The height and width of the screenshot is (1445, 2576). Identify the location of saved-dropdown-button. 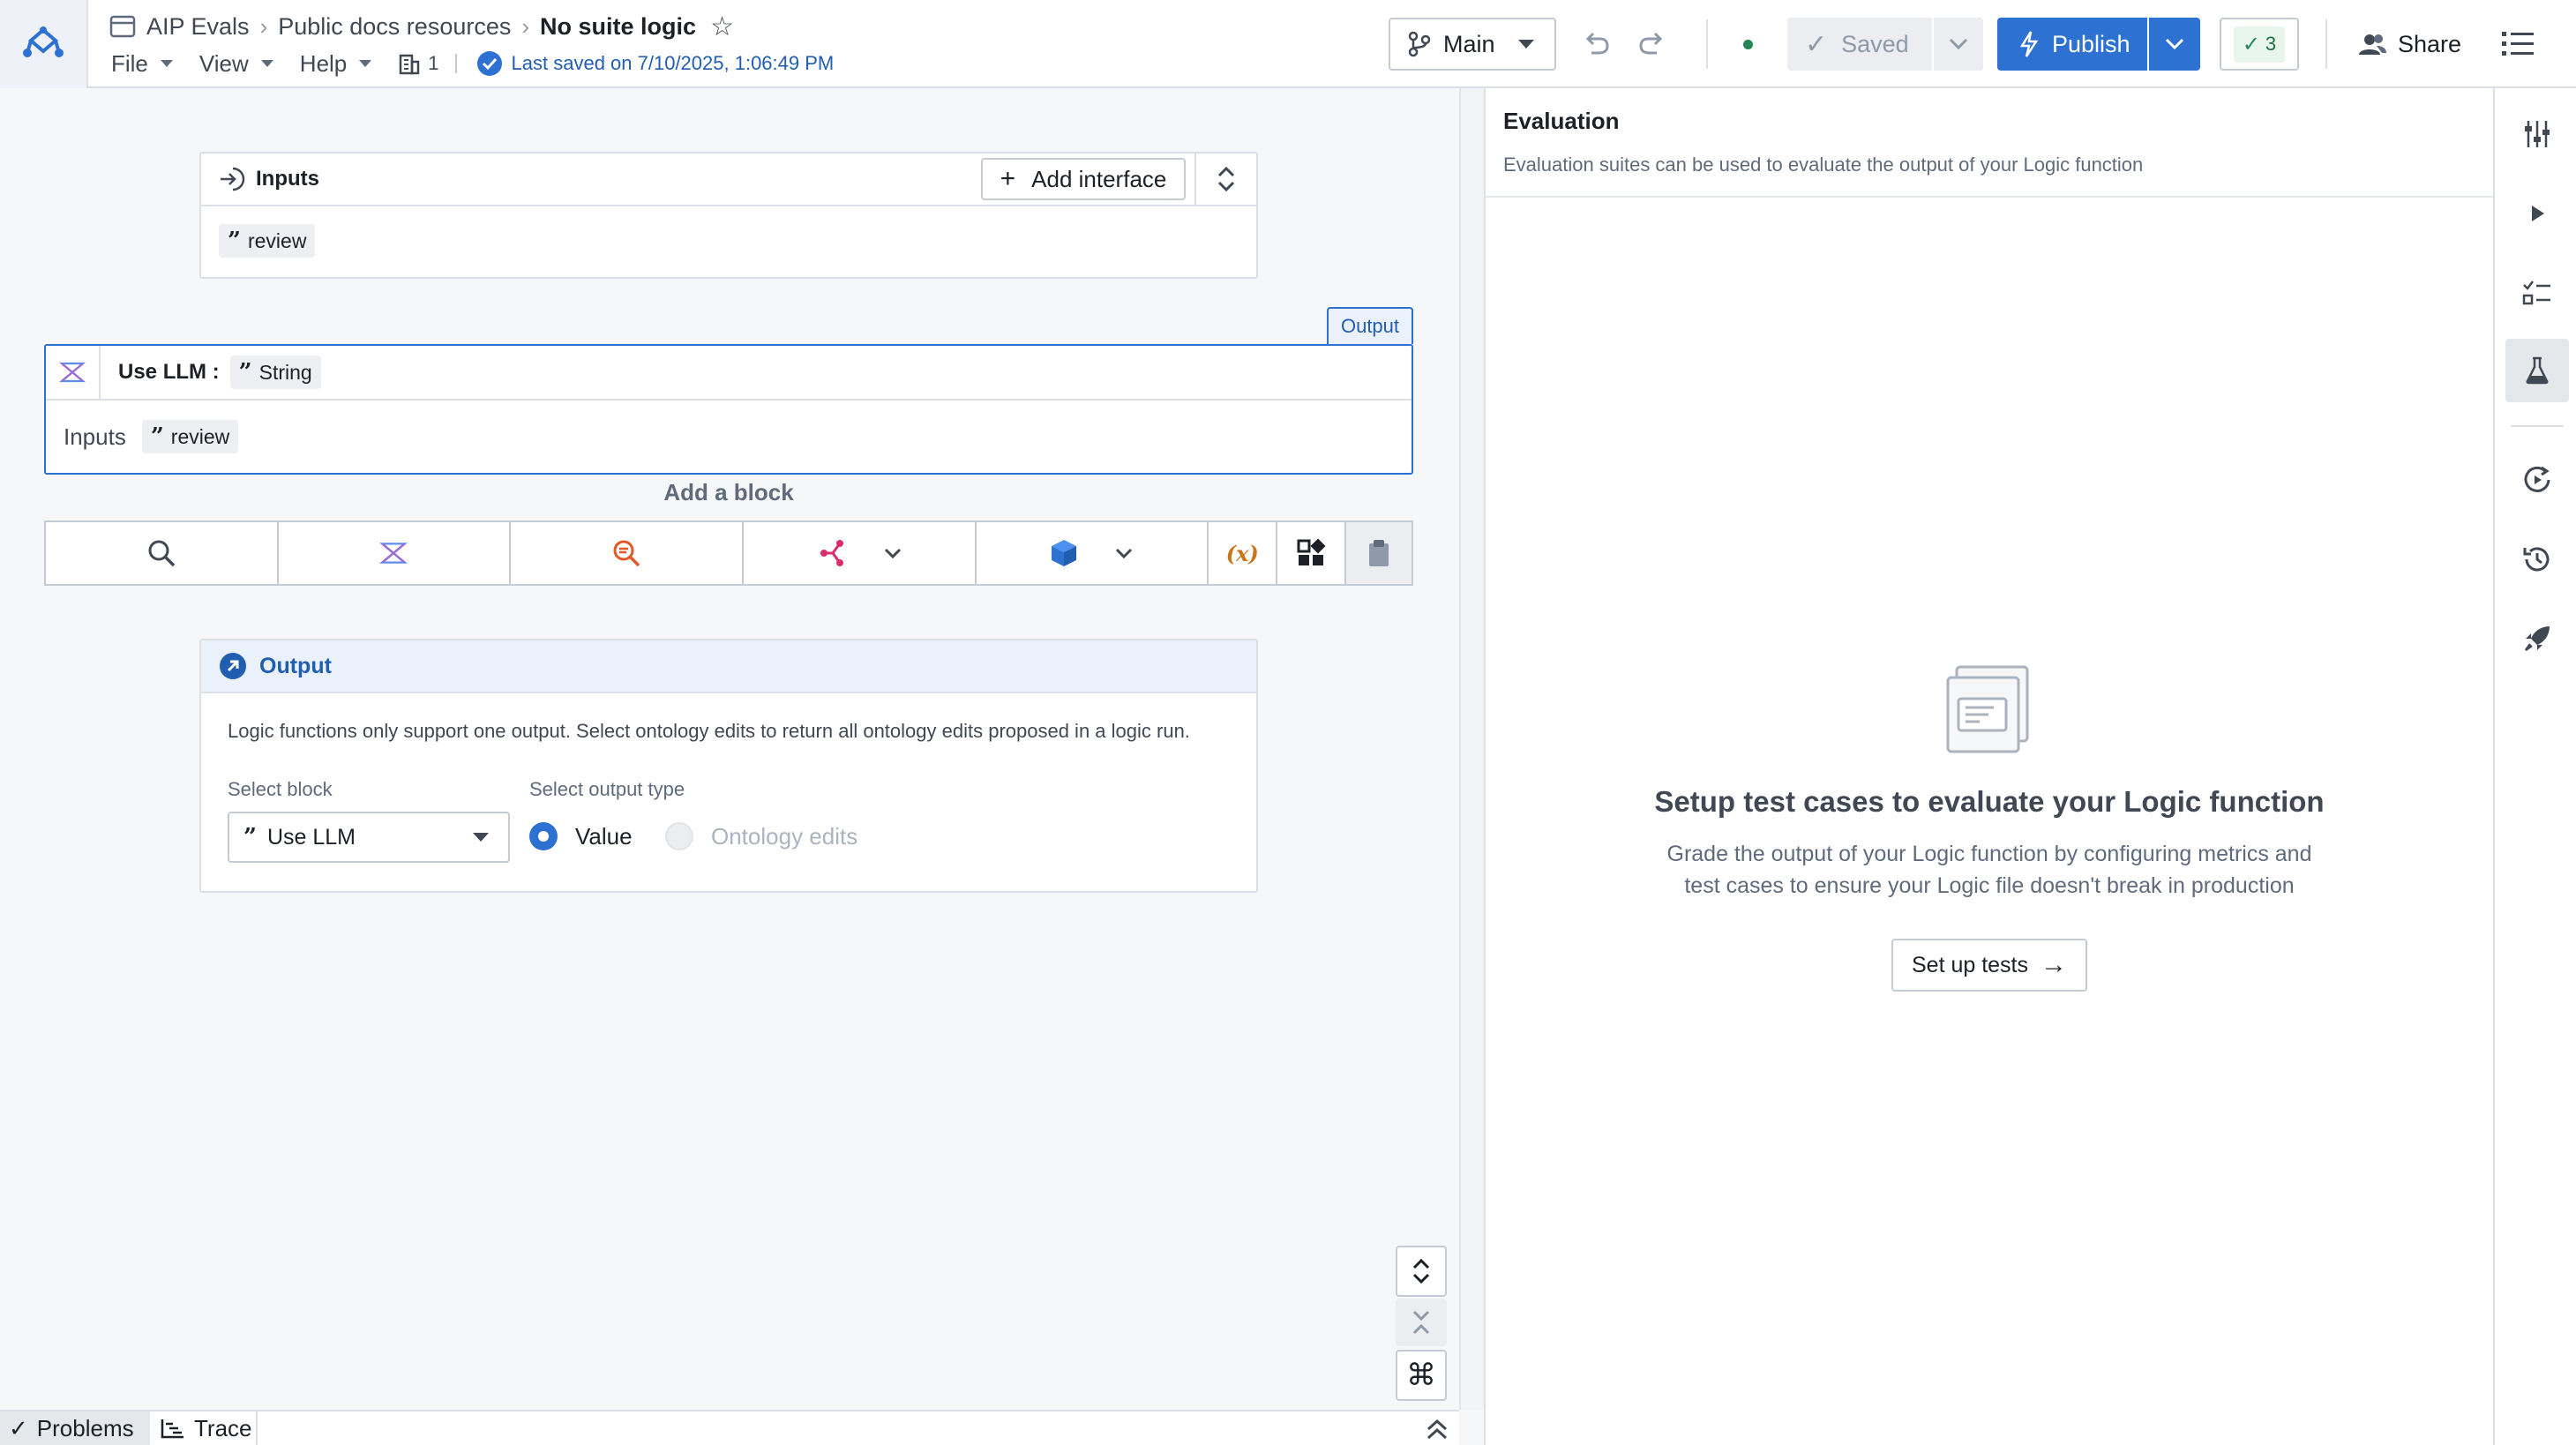
(1958, 44).